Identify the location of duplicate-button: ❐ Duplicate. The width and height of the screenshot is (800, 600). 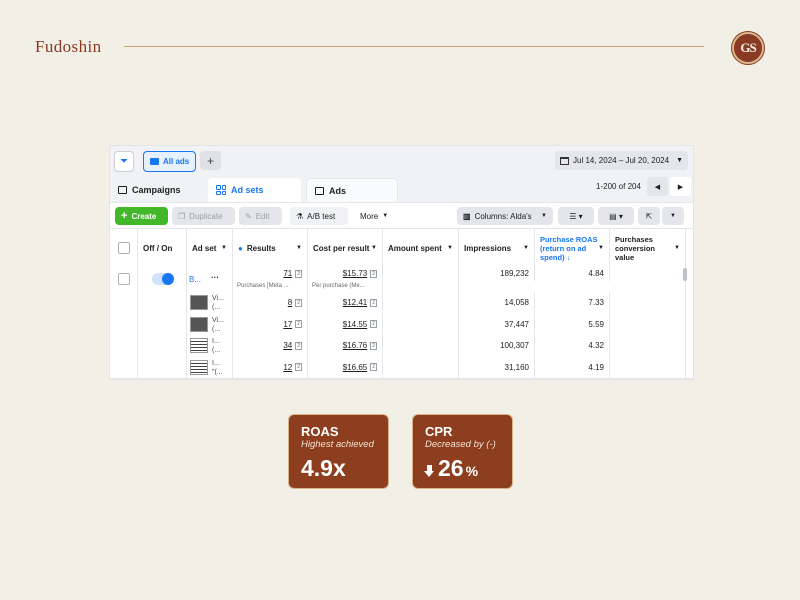
(203, 216).